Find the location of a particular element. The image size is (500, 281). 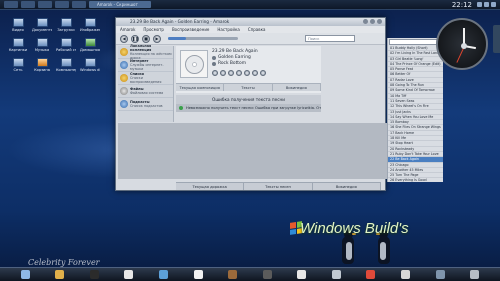

tab-lyrics: Тексты is located at coordinates (248, 87).